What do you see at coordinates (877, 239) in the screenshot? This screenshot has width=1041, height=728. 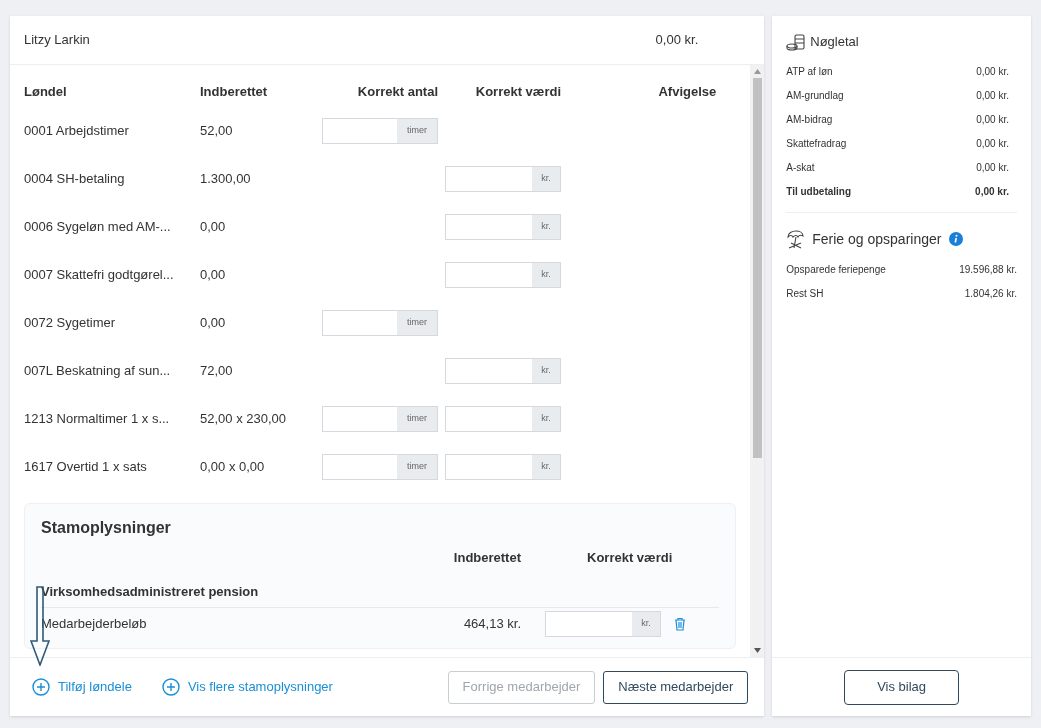 I see `panel-title: Ferie og opsparinger` at bounding box center [877, 239].